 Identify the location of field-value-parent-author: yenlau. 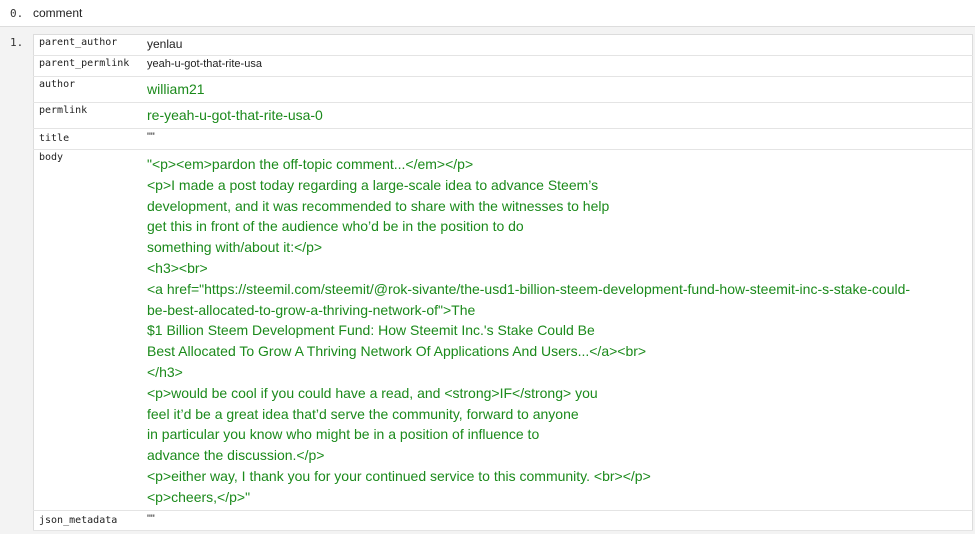
(558, 45).